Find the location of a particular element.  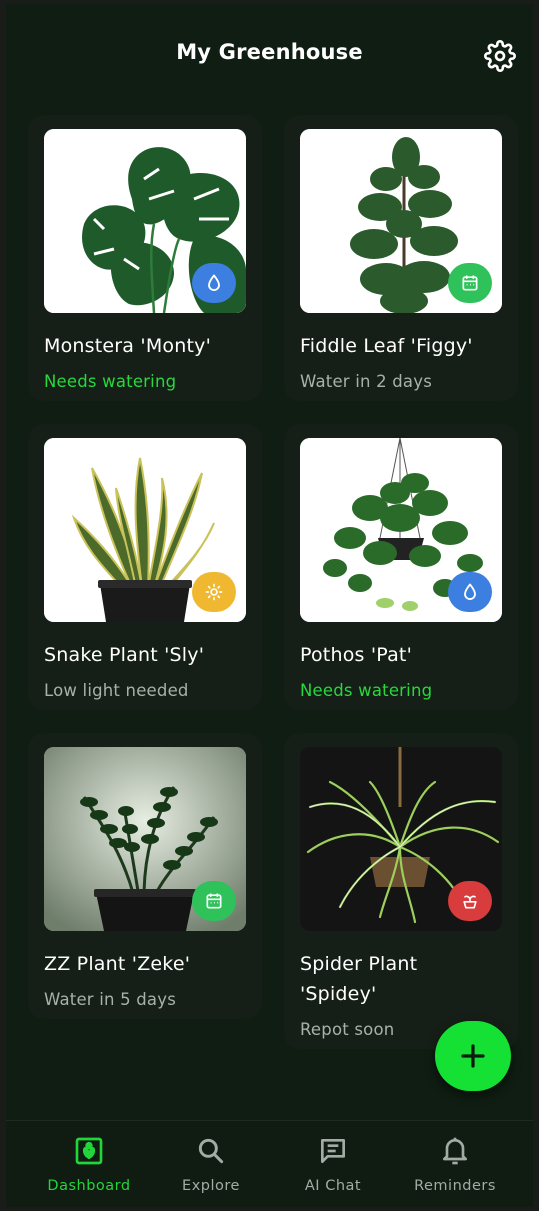

bell-icon is located at coordinates (455, 1151).